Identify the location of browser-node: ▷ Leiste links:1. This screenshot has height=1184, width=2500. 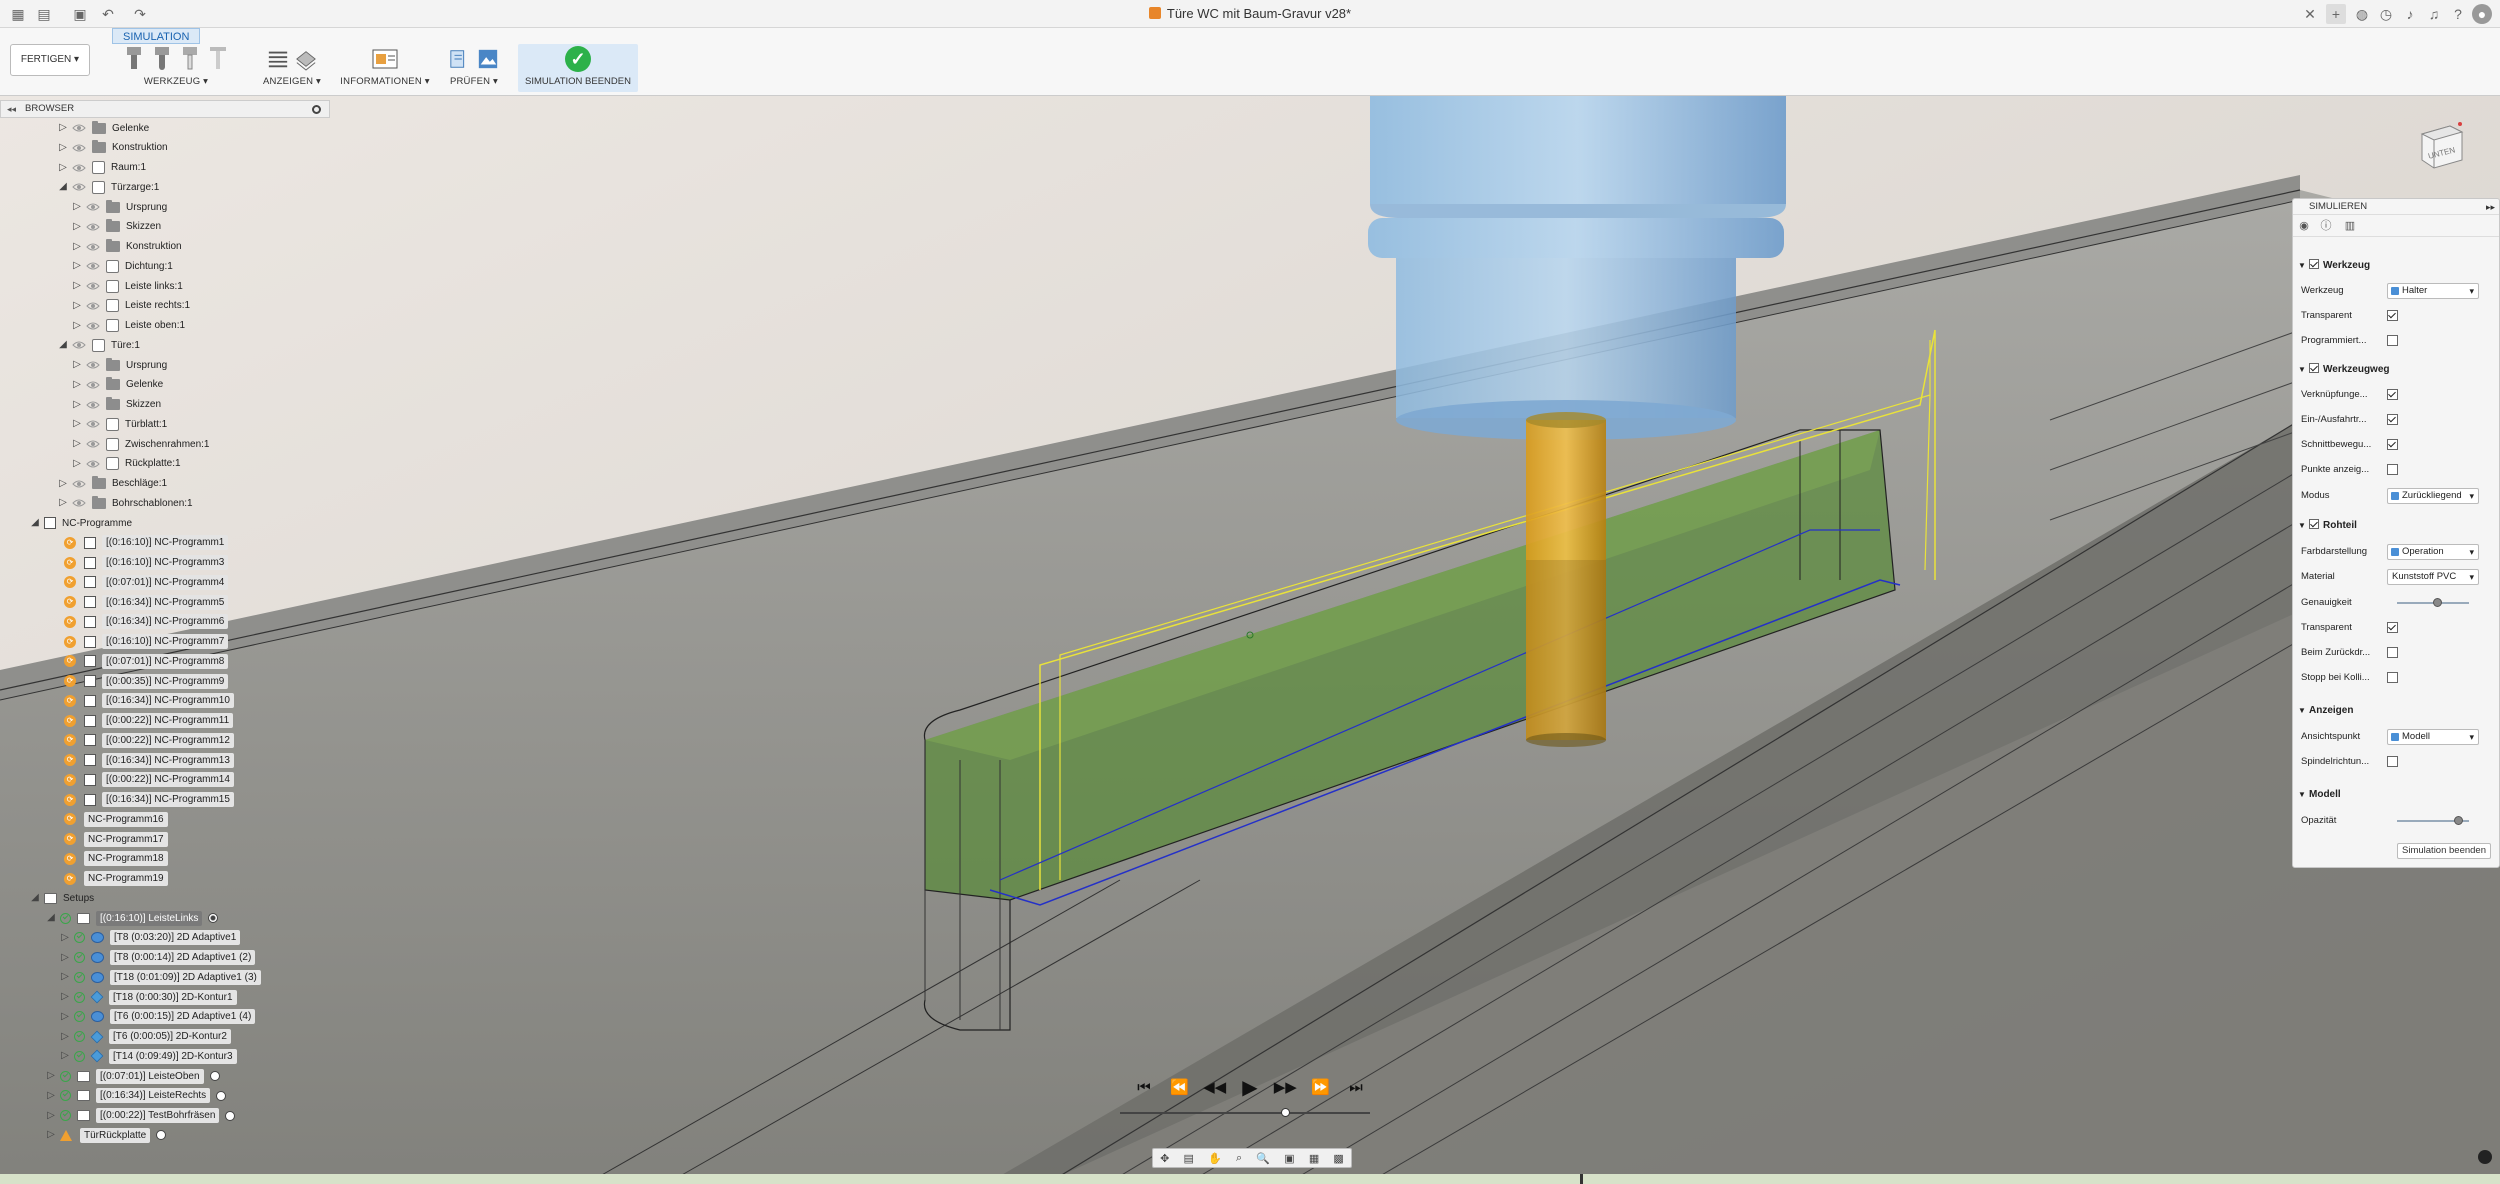
(127, 286).